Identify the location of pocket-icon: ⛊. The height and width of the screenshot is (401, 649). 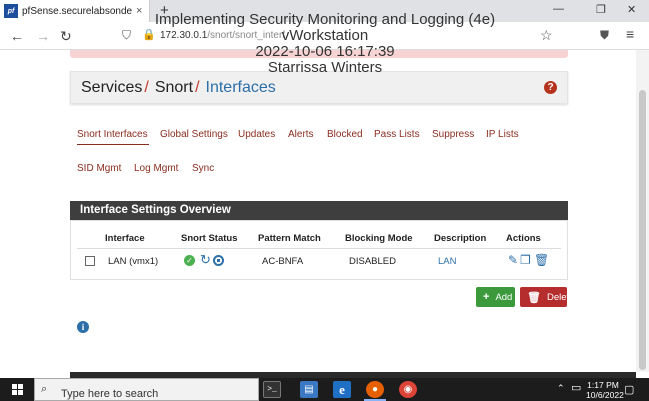
(604, 35).